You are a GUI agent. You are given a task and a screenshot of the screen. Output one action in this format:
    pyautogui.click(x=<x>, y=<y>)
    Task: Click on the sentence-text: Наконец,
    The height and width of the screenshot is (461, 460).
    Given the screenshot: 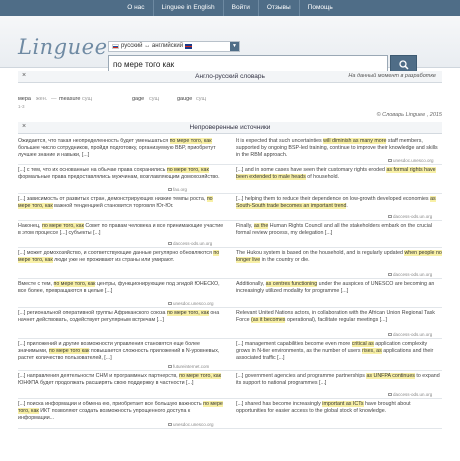 What is the action you would take?
    pyautogui.click(x=30, y=226)
    